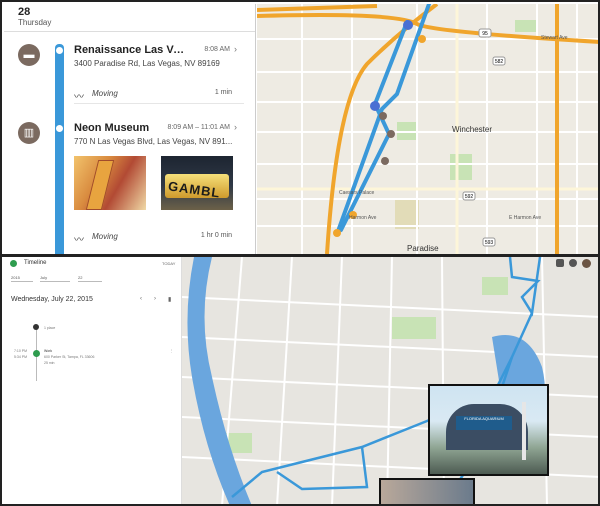 This screenshot has width=600, height=506. I want to click on museum-icon: ▥, so click(29, 133).